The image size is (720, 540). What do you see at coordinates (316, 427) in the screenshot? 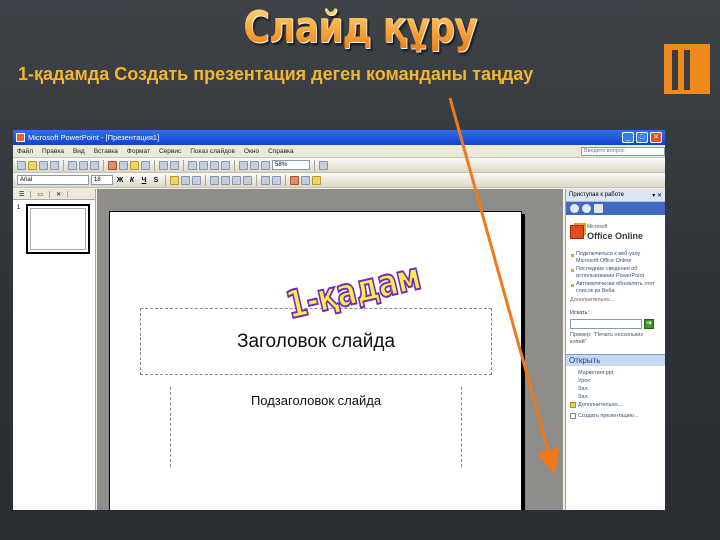
I see `subtitle-placeholder: Подзаголовок слайда` at bounding box center [316, 427].